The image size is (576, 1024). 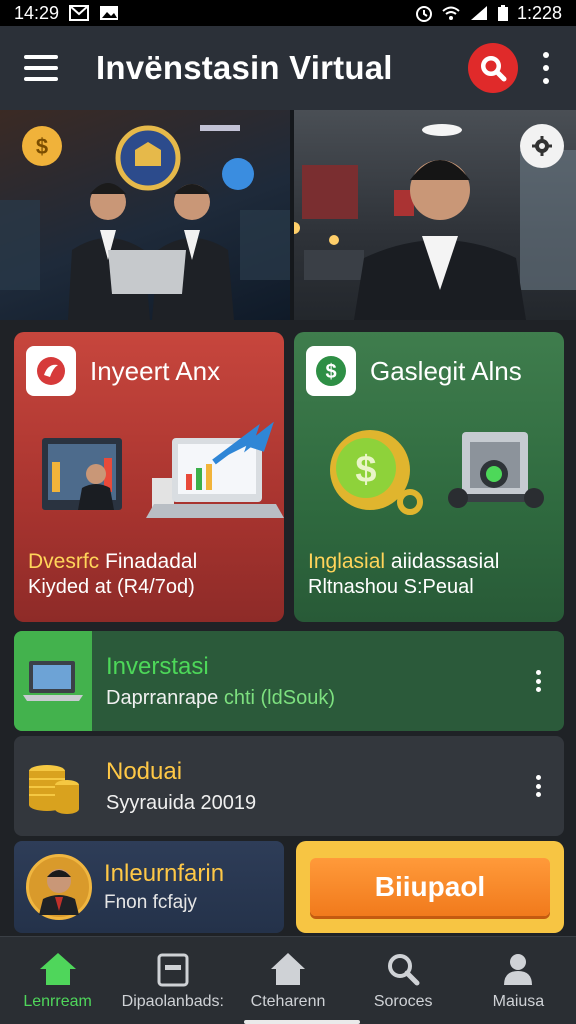 I want to click on profile-title: Inleurnfarin, so click(x=164, y=873).